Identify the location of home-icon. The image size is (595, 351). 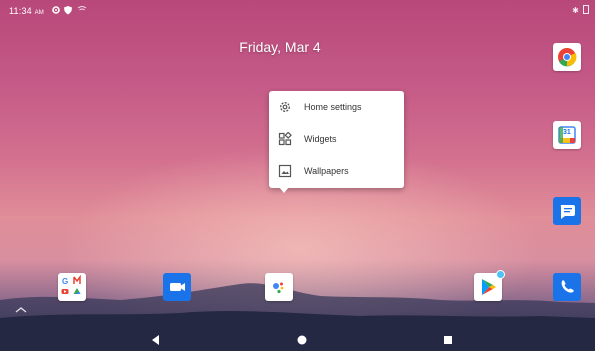
(302, 340).